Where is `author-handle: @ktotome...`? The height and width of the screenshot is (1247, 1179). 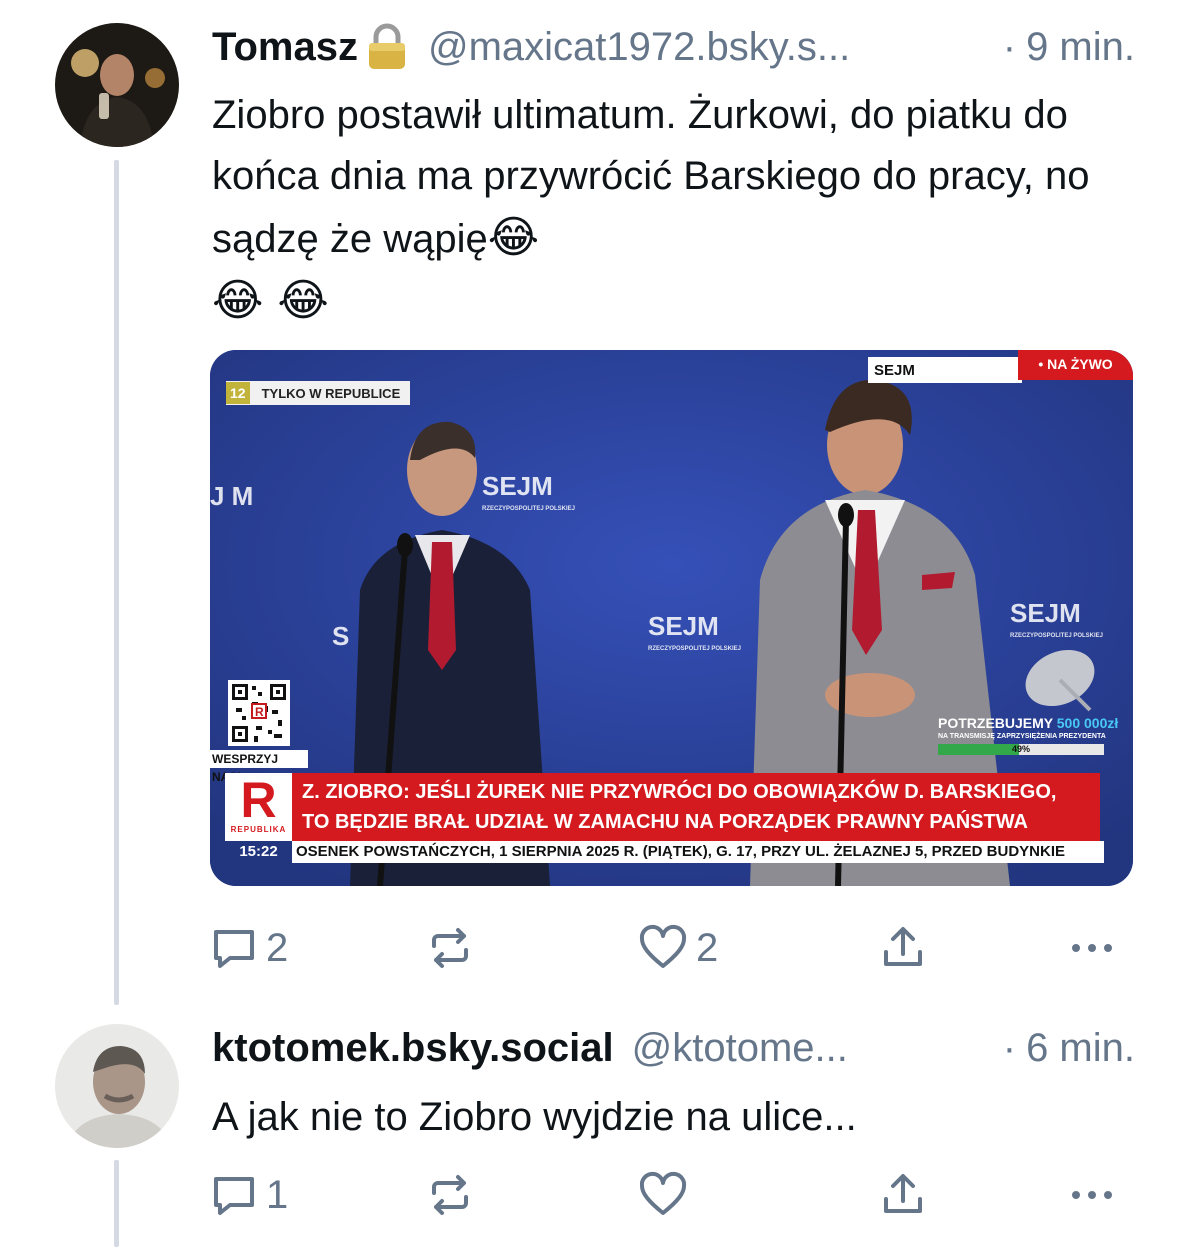
author-handle: @ktotome... is located at coordinates (740, 1048).